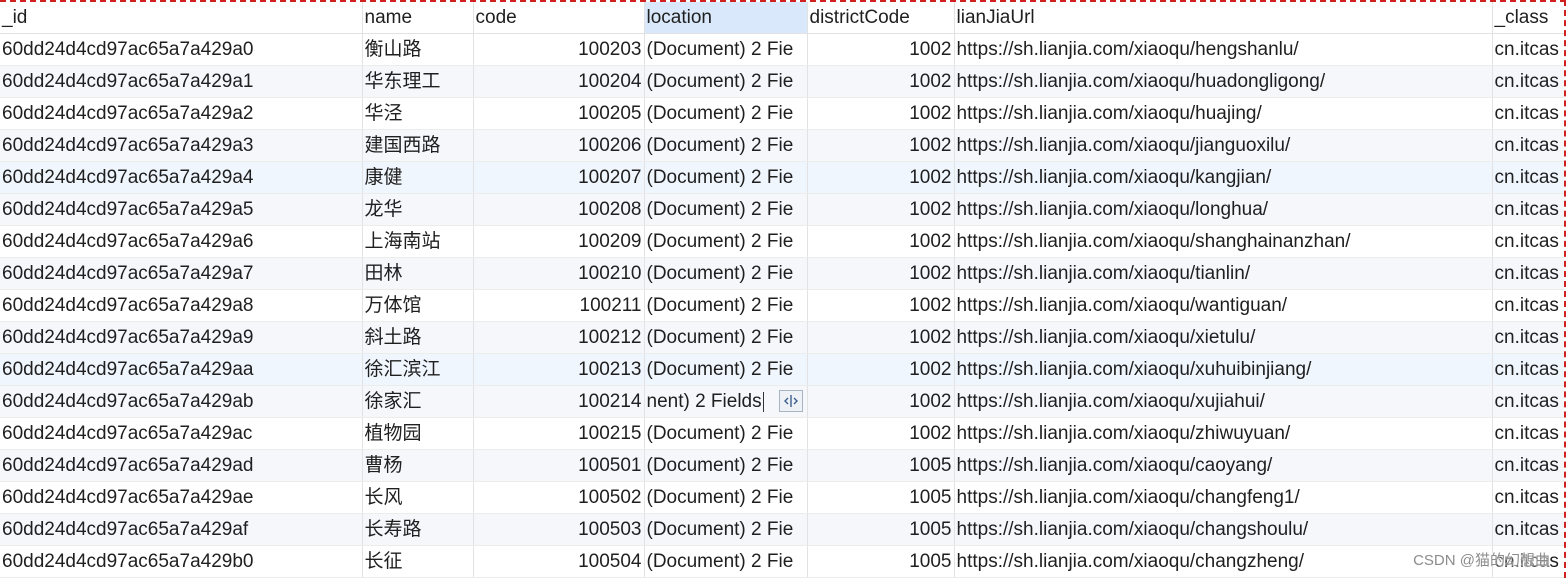 The width and height of the screenshot is (1566, 578). What do you see at coordinates (181, 369) in the screenshot?
I see `cell-id: 60dd24d4cd97ac65a7a429aa` at bounding box center [181, 369].